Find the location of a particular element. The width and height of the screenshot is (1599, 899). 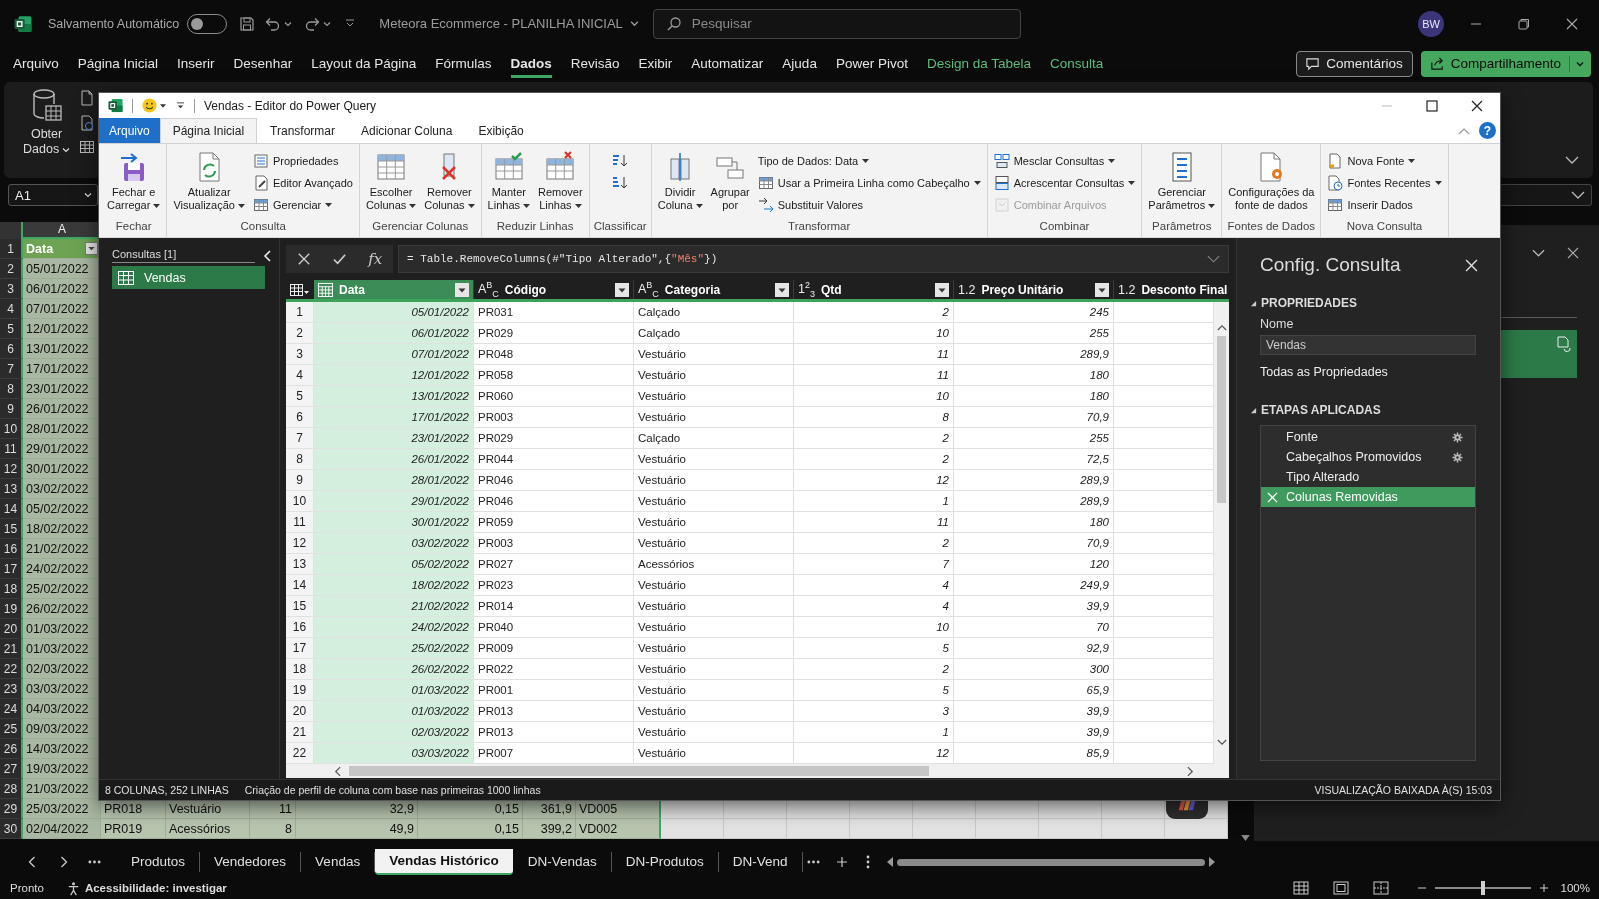

autosave-toggle is located at coordinates (207, 23).